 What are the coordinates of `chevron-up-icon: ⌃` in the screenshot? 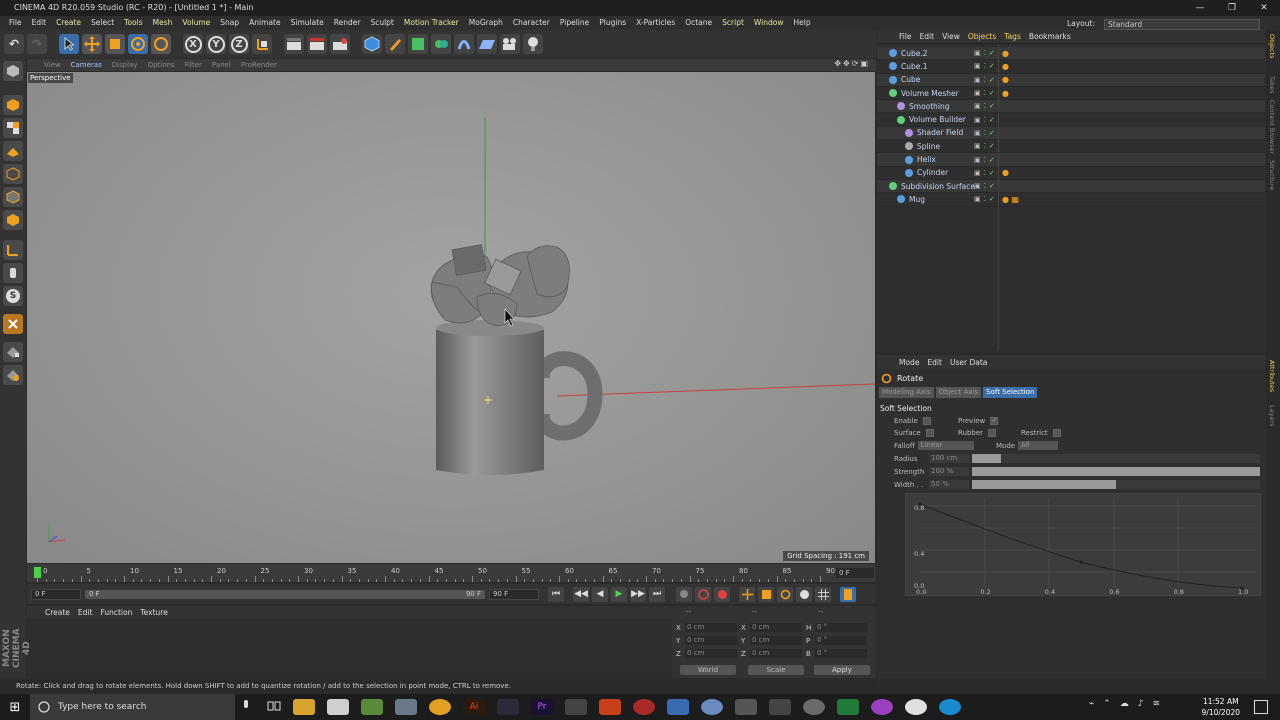 It's located at (1107, 704).